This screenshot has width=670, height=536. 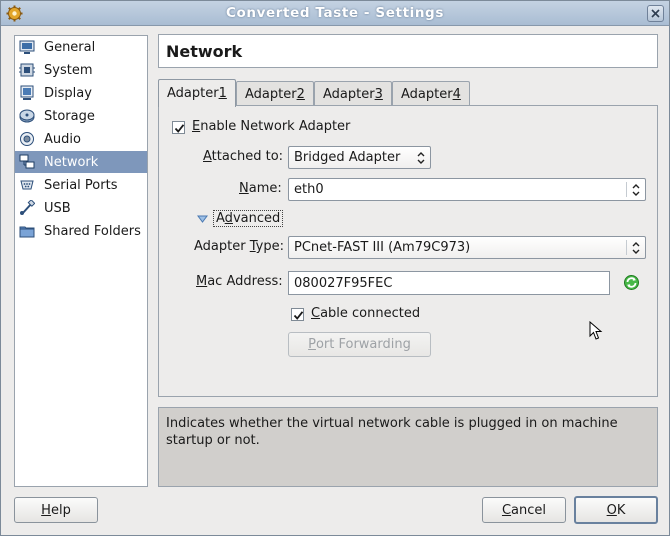 I want to click on attached-to-select: Bridged Adapter, so click(x=359, y=157).